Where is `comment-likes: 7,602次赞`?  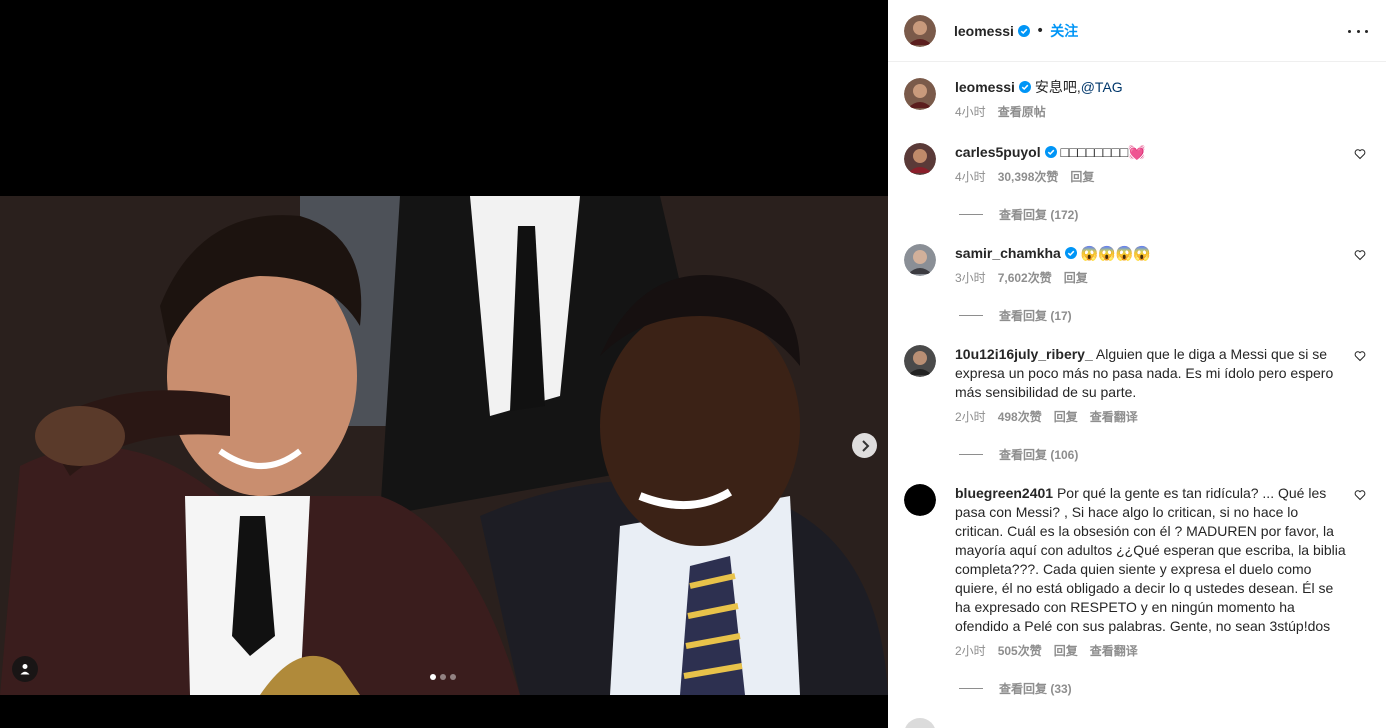 comment-likes: 7,602次赞 is located at coordinates (1025, 278).